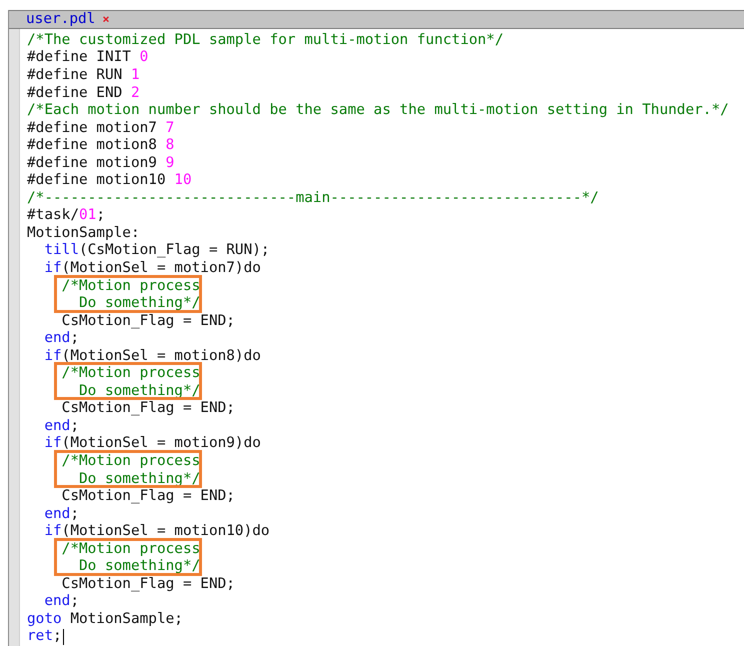 This screenshot has width=744, height=646. Describe the element at coordinates (152, 357) in the screenshot. I see `code-line: if(MotionSel = motion8)do` at that location.